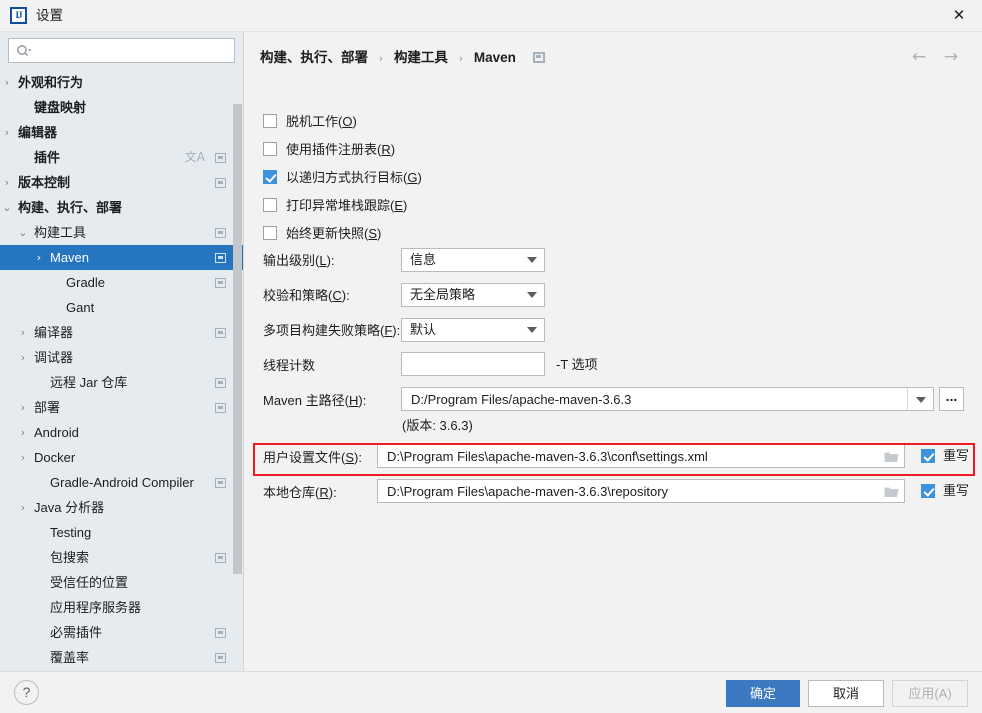 The image size is (982, 713). I want to click on sidebar-scrollbar, so click(237, 370).